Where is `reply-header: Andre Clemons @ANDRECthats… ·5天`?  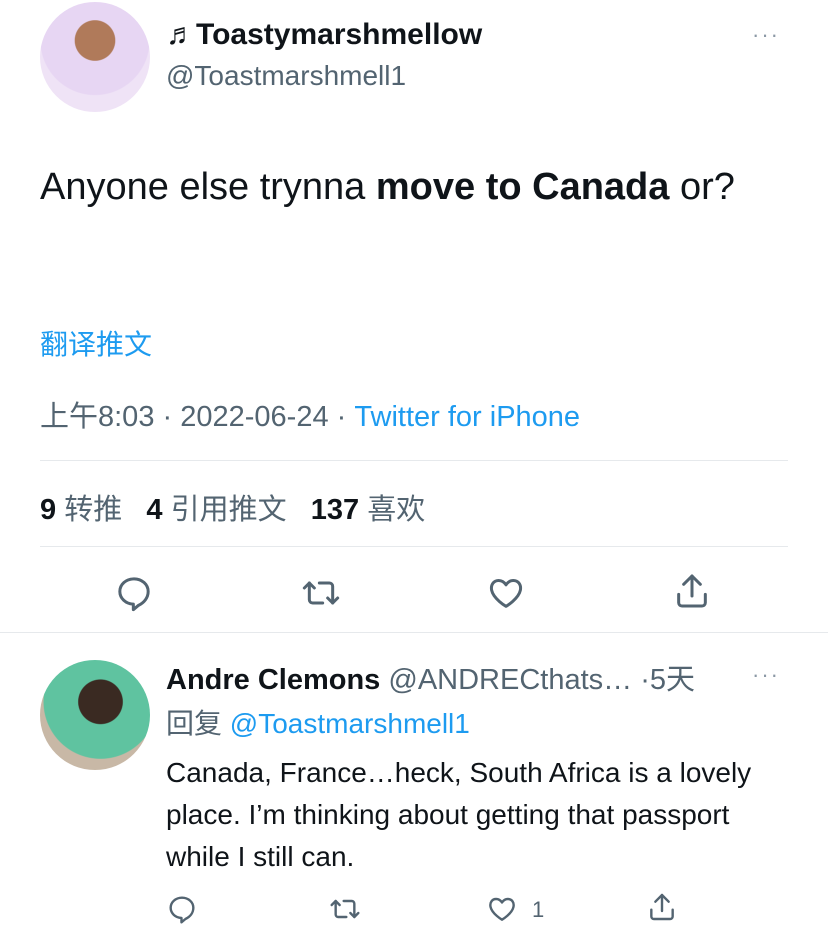 reply-header: Andre Clemons @ANDRECthats… ·5天 is located at coordinates (430, 677).